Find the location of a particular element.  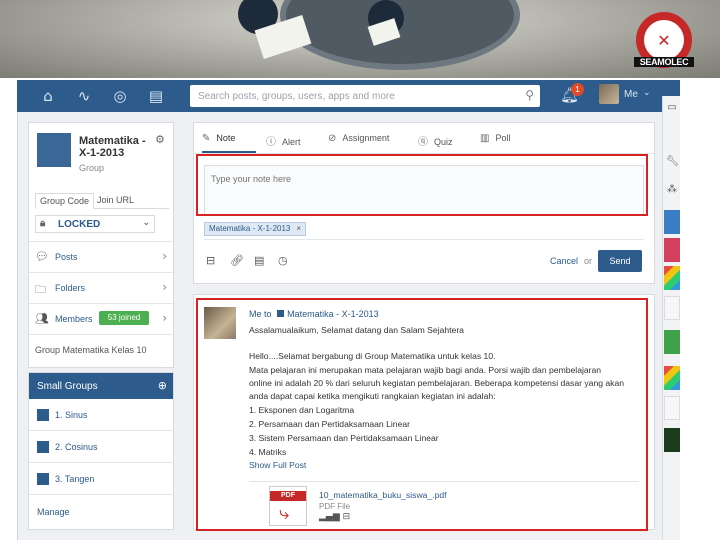

remove-recipient-icon: × is located at coordinates (298, 228).